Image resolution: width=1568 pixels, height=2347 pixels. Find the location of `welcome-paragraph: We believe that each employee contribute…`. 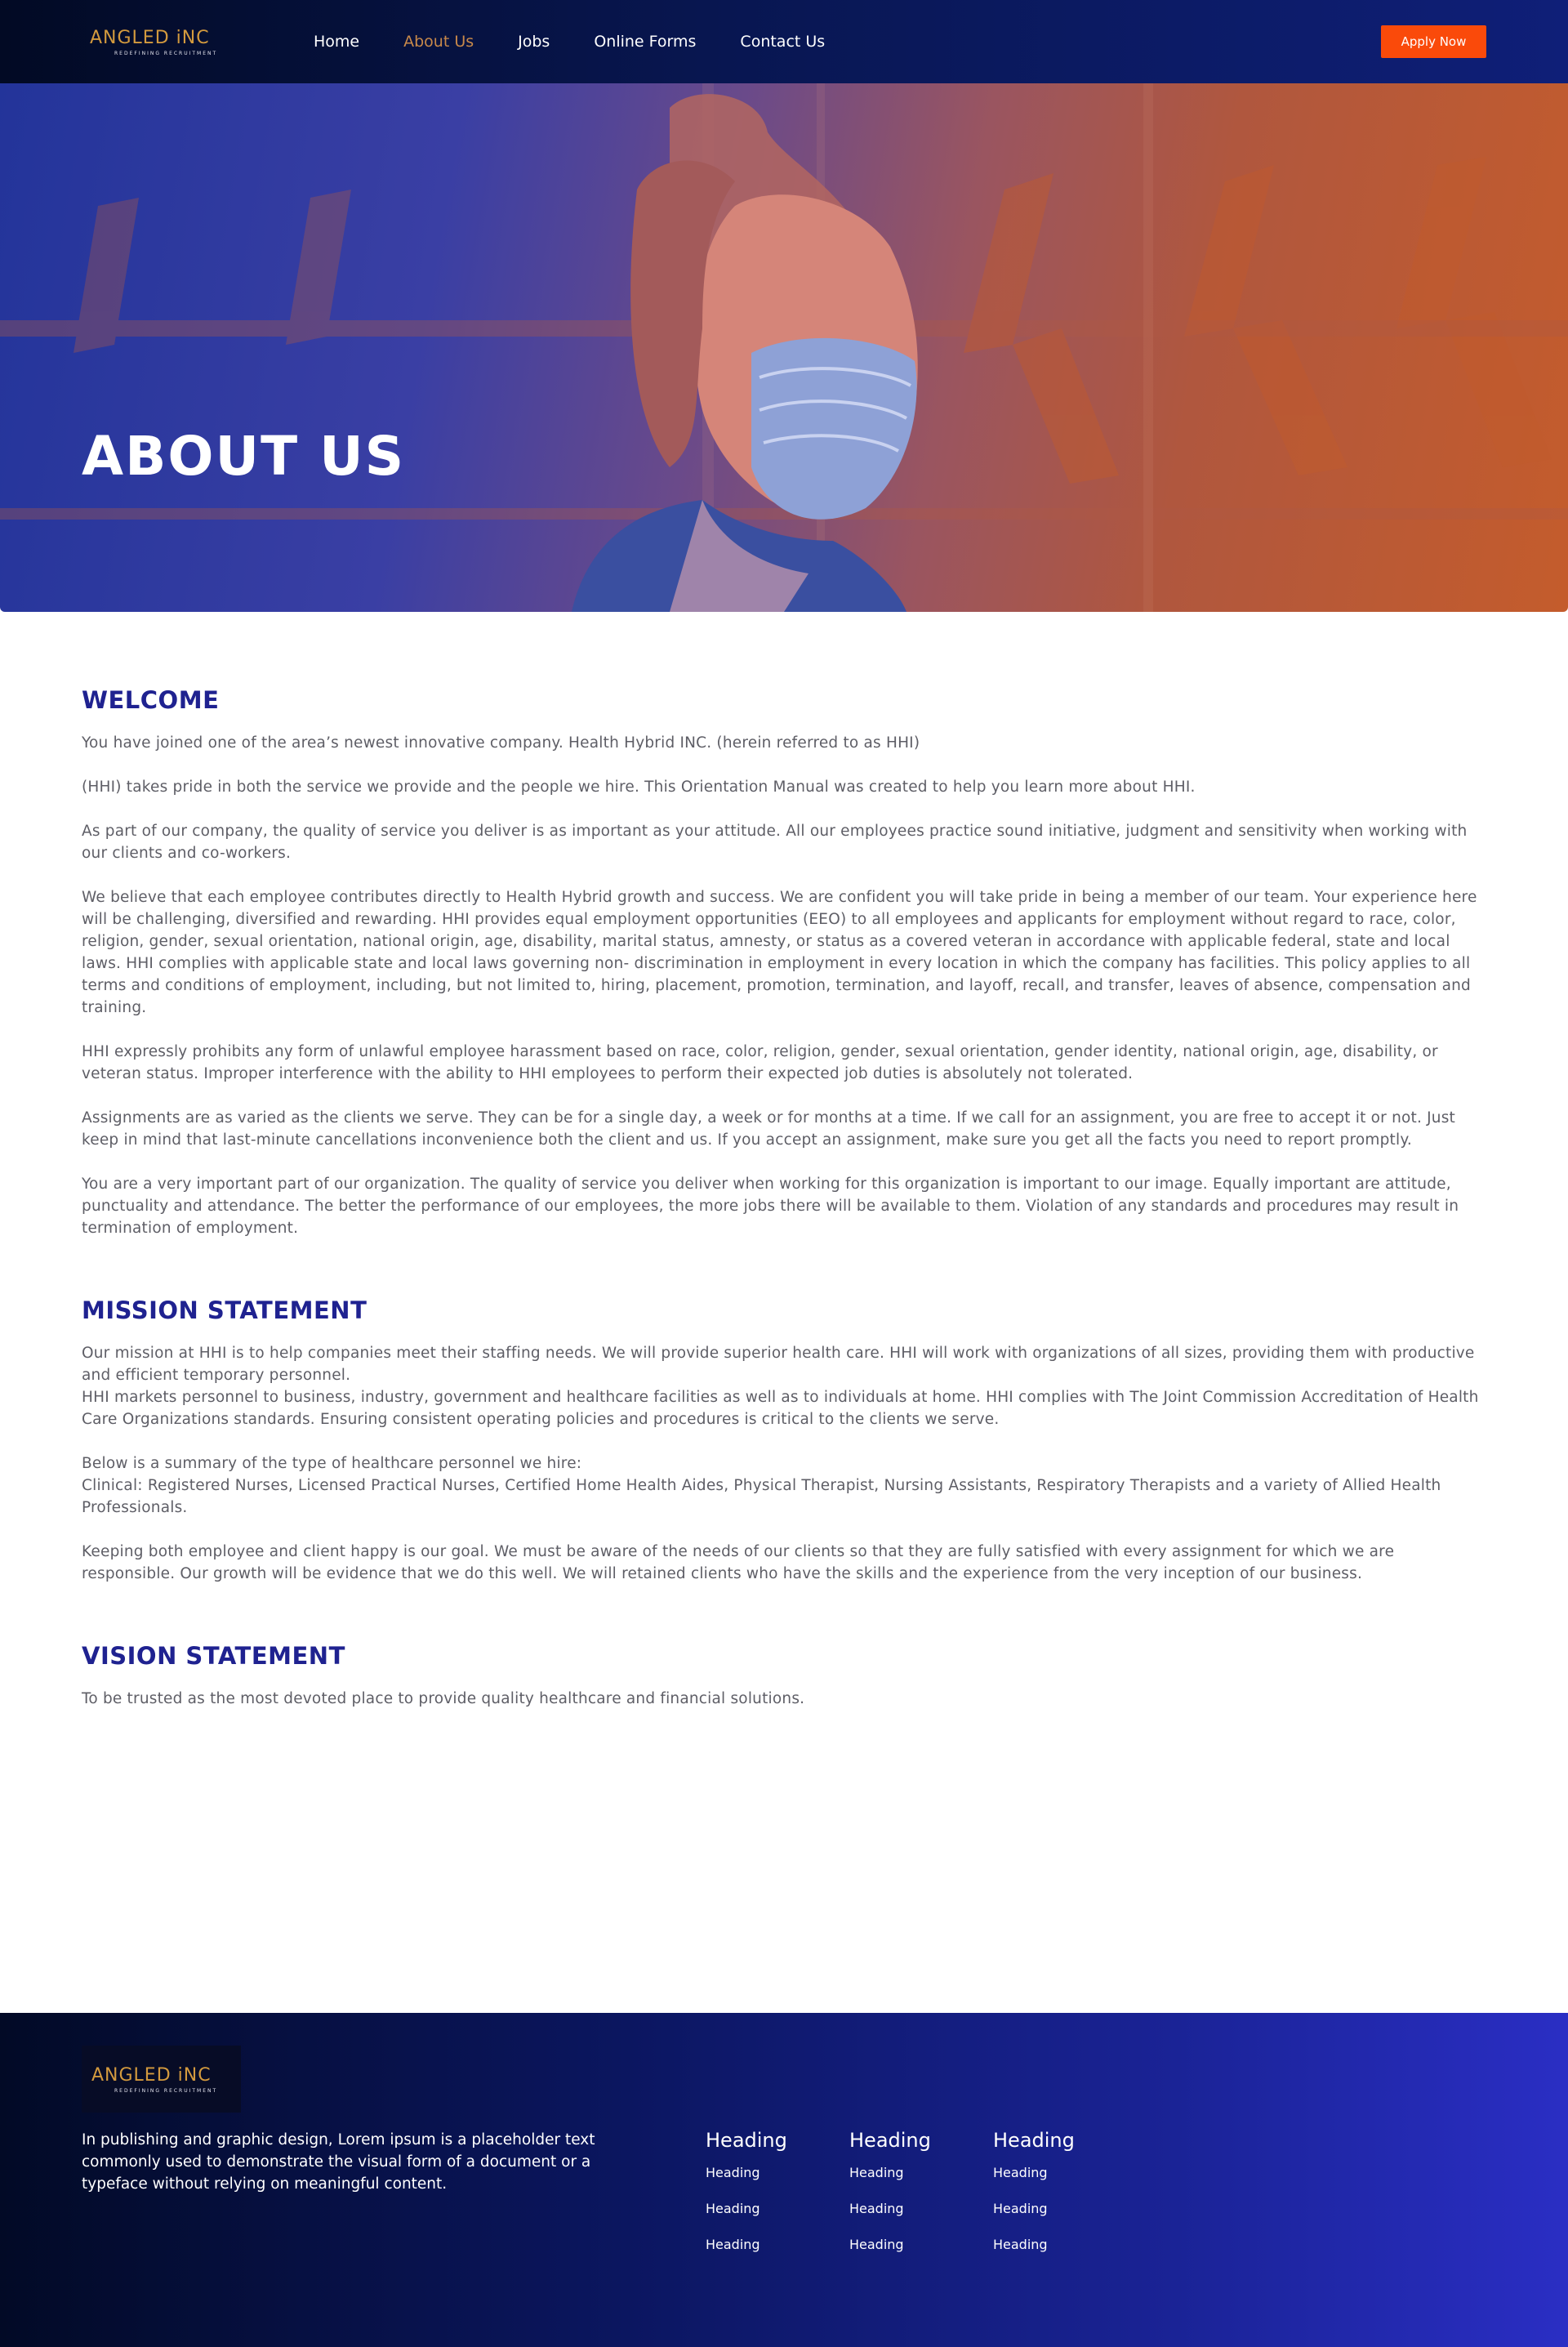

welcome-paragraph: We believe that each employee contribute… is located at coordinates (779, 952).